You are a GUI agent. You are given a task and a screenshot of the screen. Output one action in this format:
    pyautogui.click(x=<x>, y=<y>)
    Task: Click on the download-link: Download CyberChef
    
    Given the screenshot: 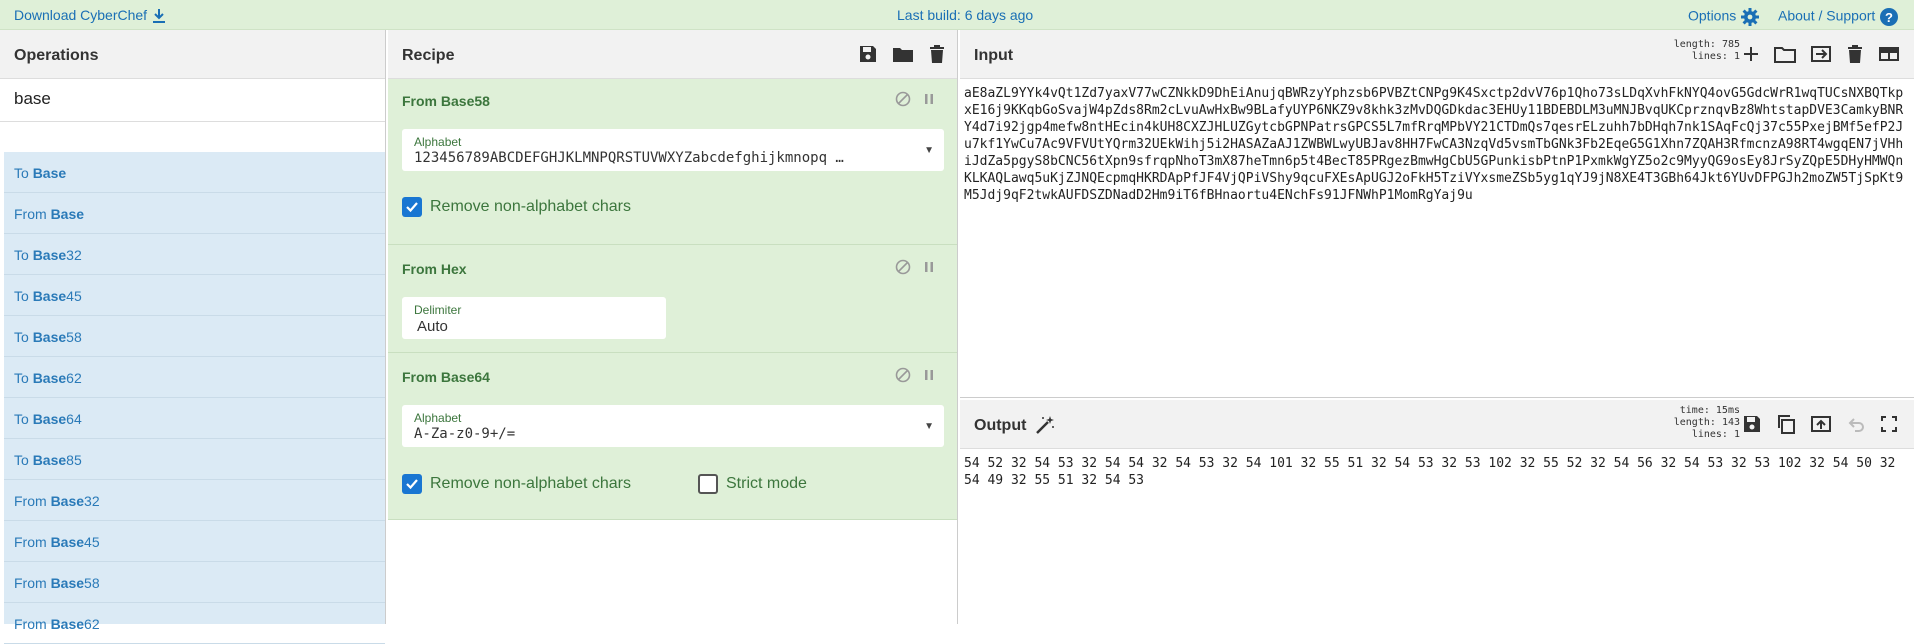 What is the action you would take?
    pyautogui.click(x=90, y=15)
    